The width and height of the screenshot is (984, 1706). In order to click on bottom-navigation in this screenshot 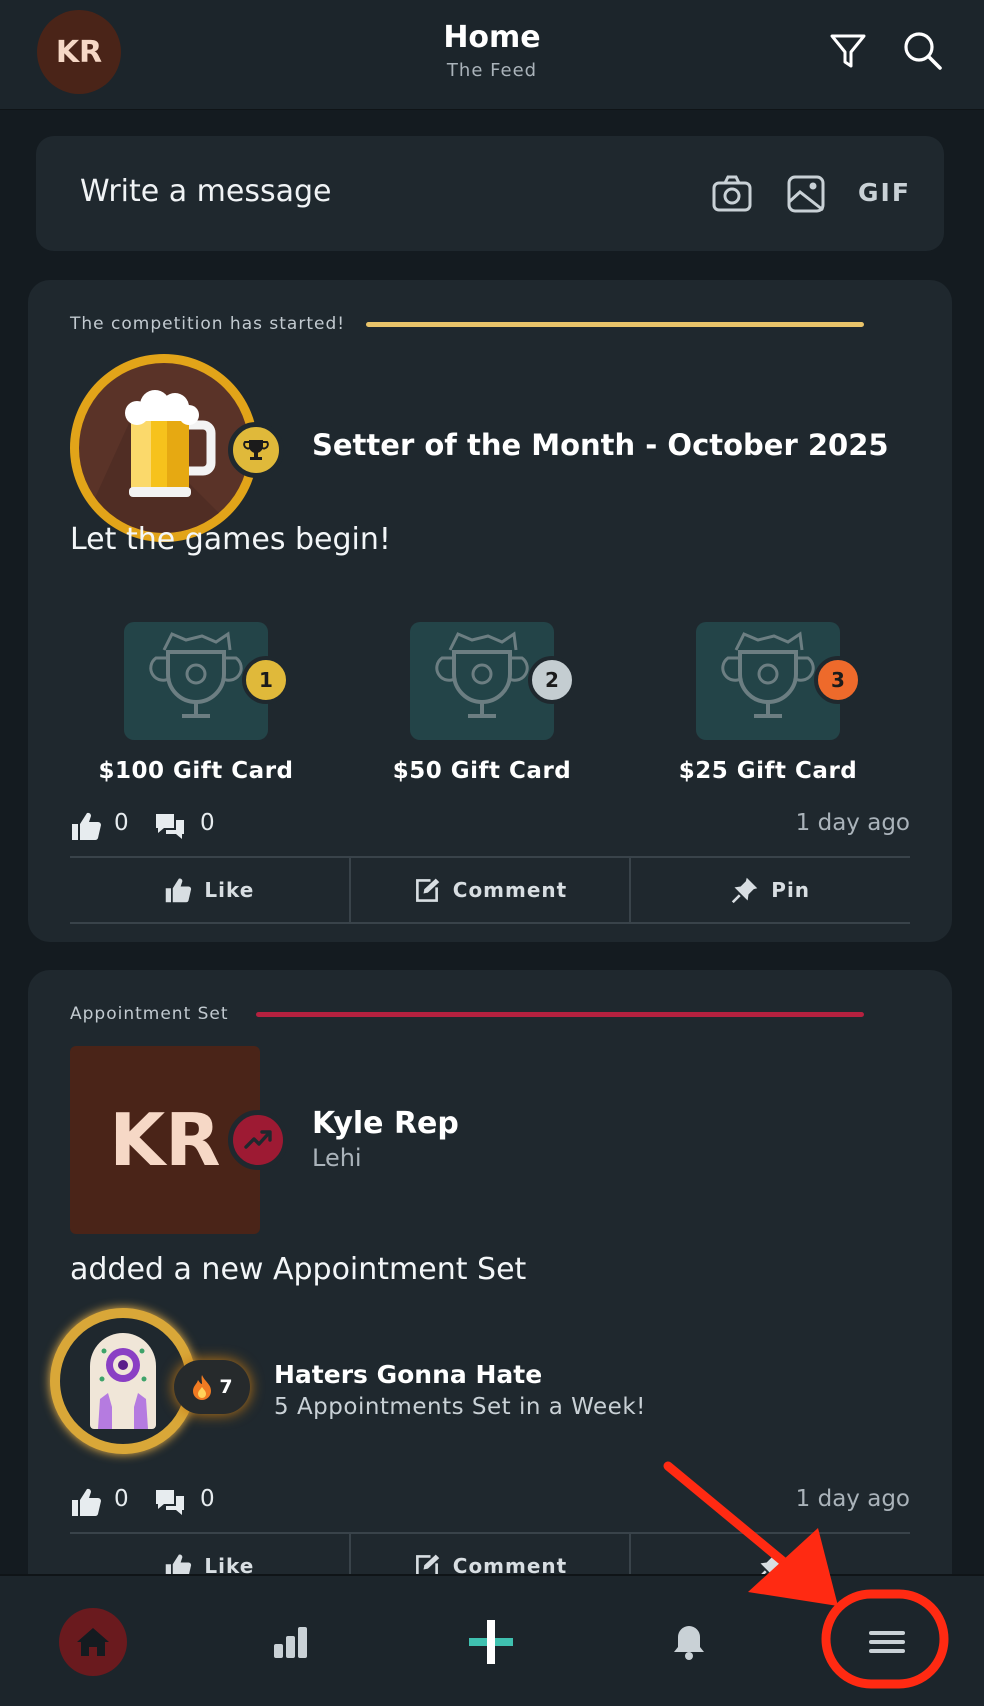, I will do `click(492, 1640)`.